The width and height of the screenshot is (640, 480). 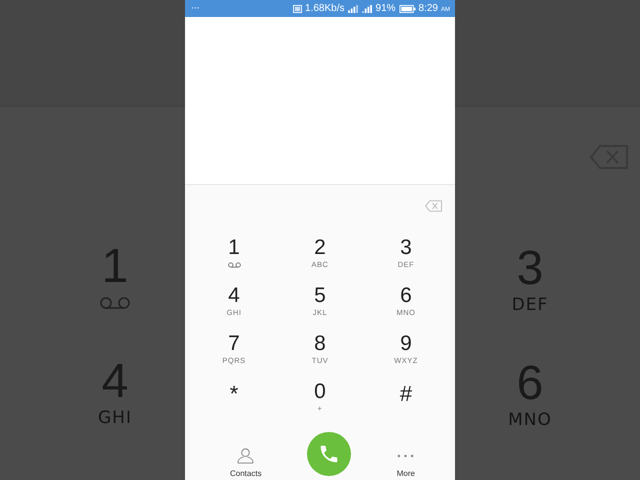 I want to click on battery-percent: 91%, so click(x=386, y=8).